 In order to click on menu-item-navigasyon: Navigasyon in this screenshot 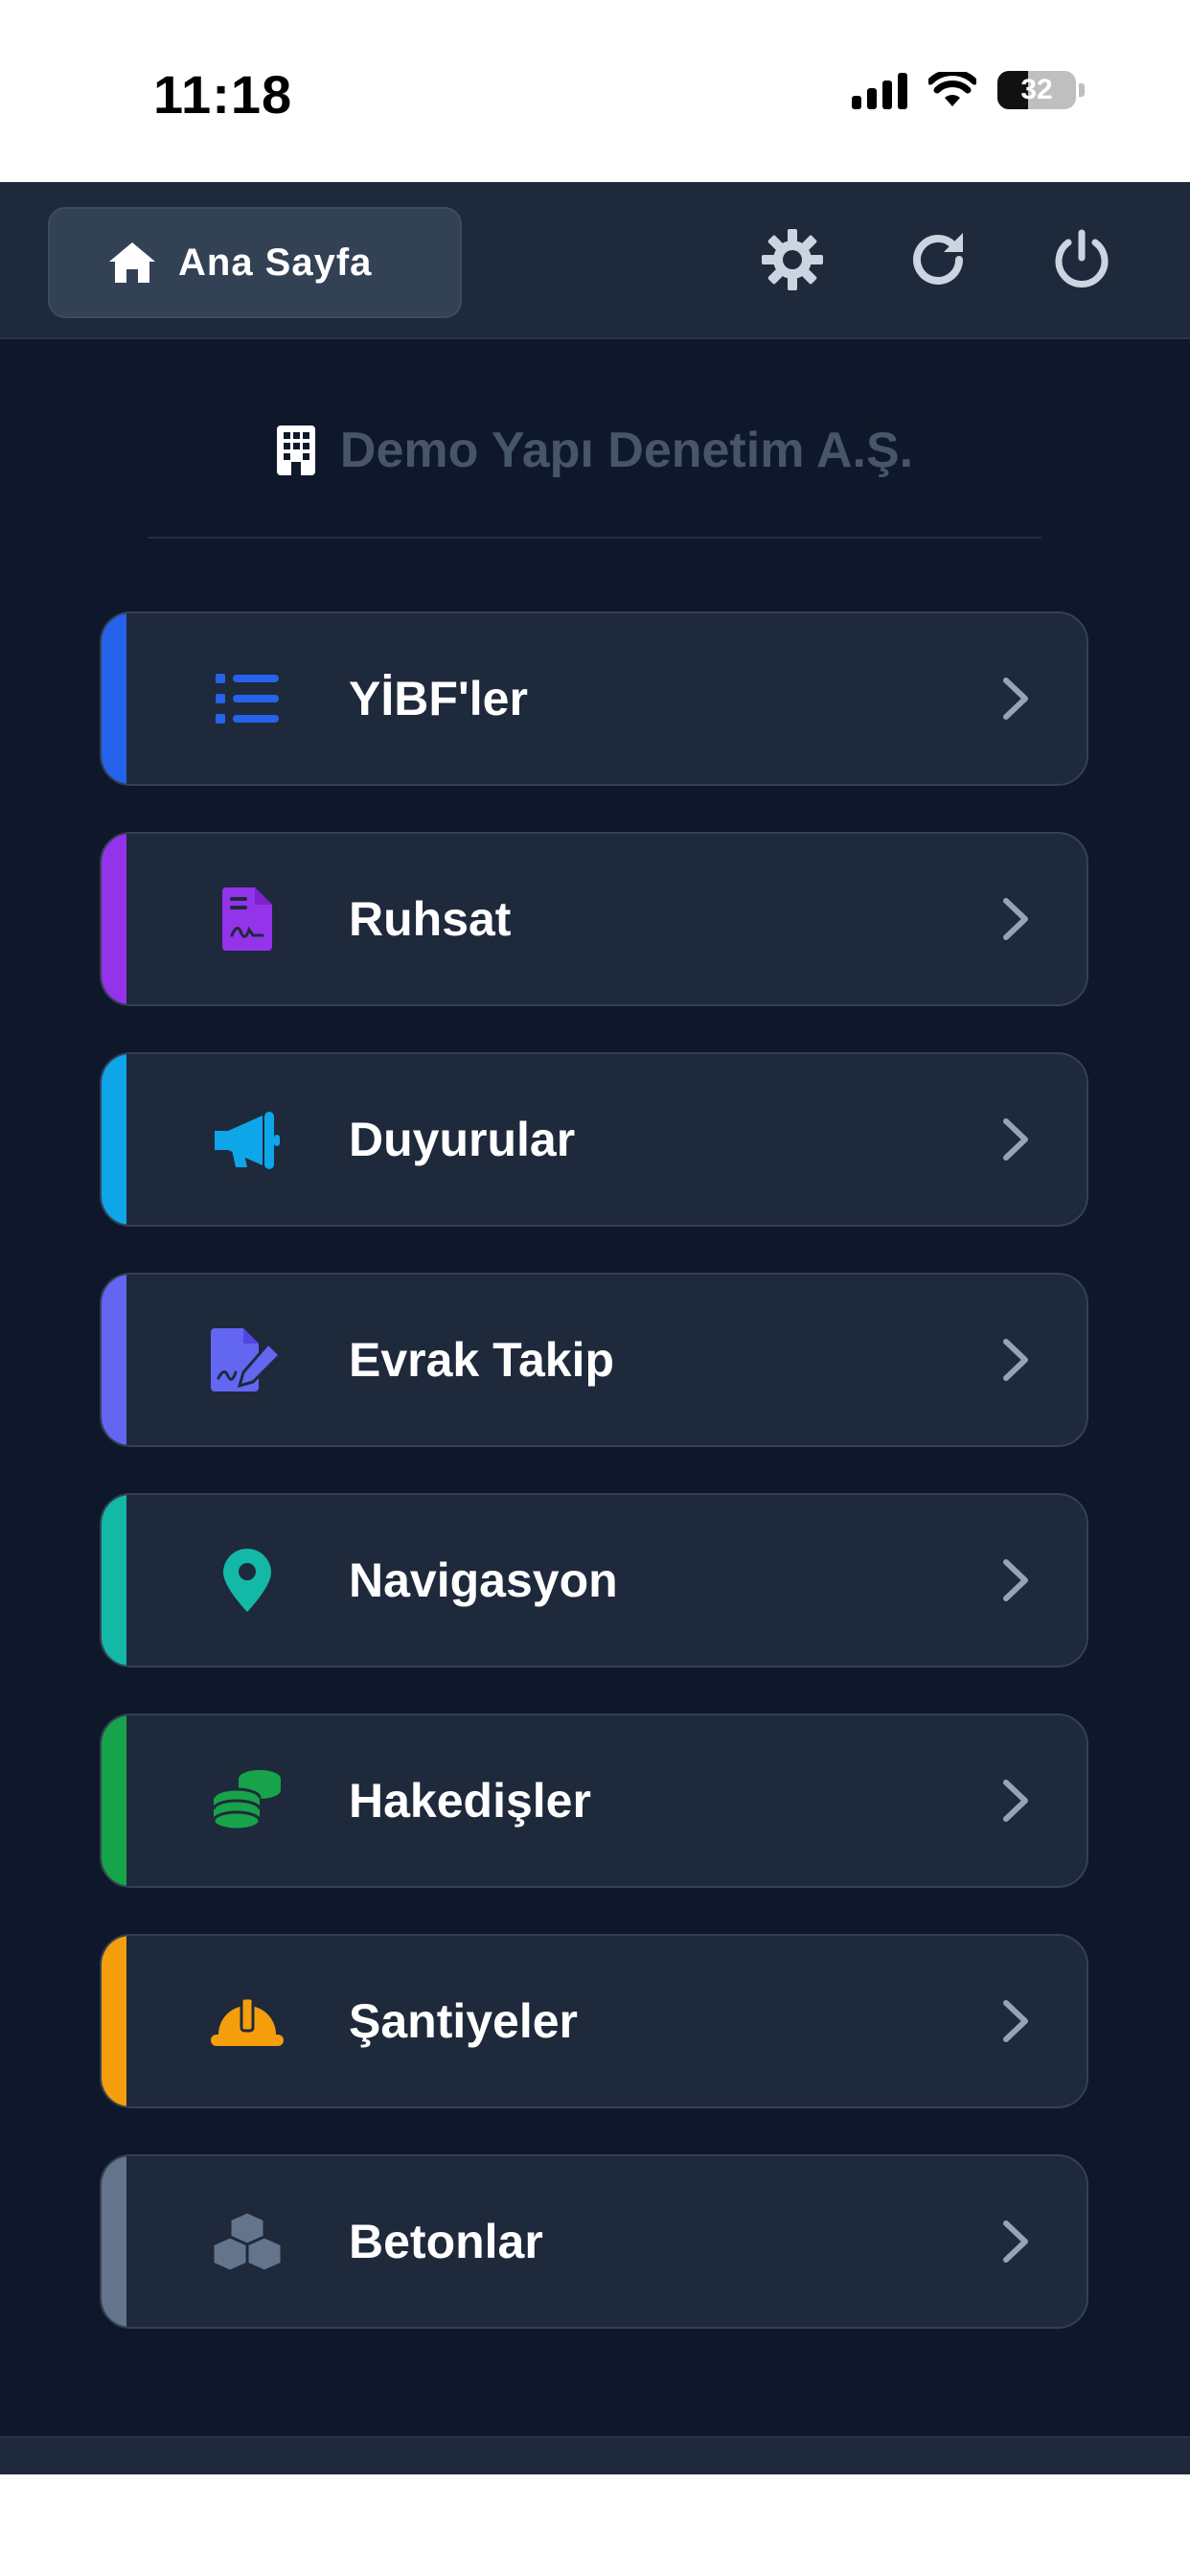, I will do `click(594, 1580)`.